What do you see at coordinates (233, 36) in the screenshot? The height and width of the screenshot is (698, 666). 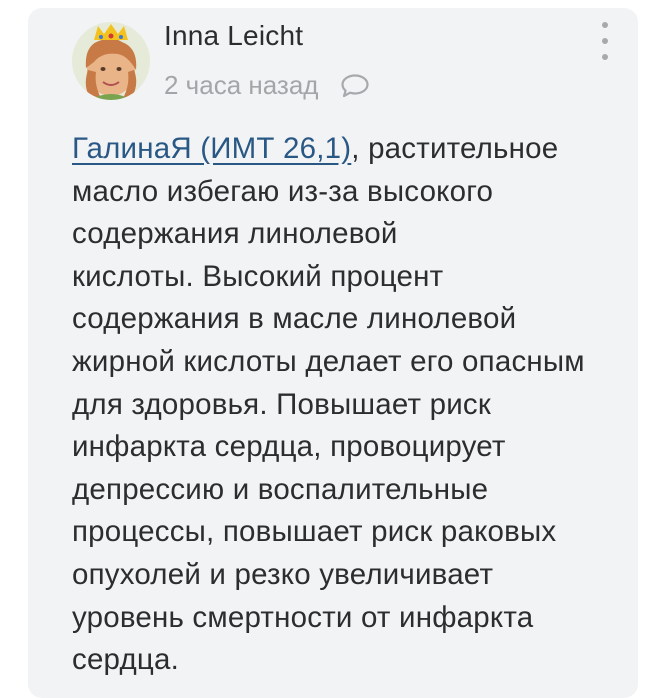 I see `author-name: Inna Leicht` at bounding box center [233, 36].